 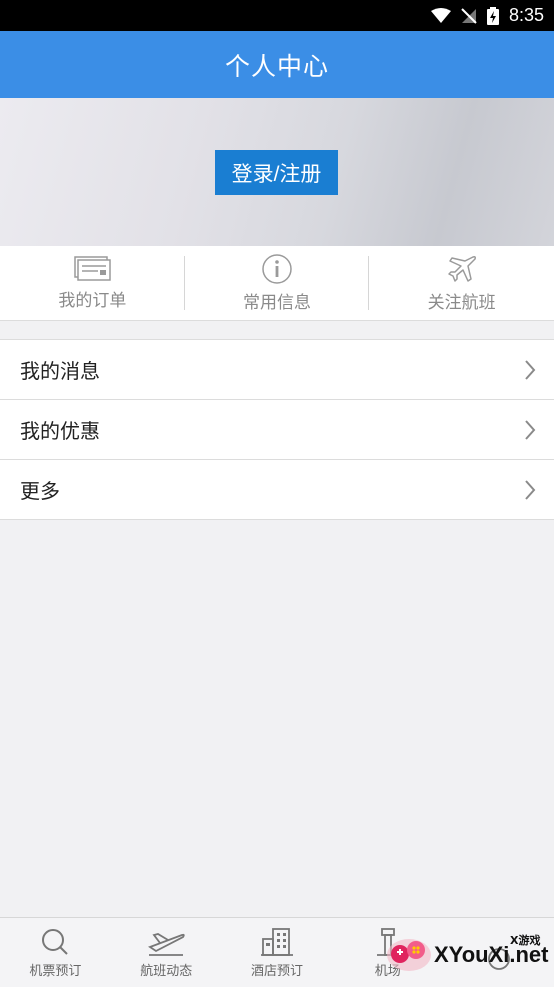 I want to click on tab-hotel-booking: 酒店预订, so click(x=277, y=952).